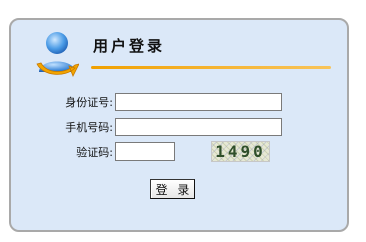 The height and width of the screenshot is (242, 366). Describe the element at coordinates (172, 189) in the screenshot. I see `login-button: 登 录` at that location.